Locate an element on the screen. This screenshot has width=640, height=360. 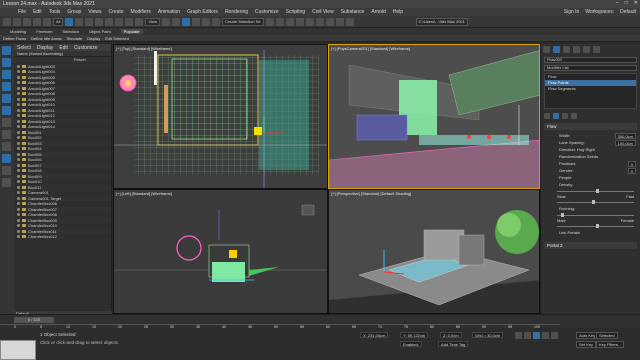
display-all-icon is located at coordinates (6, 158).